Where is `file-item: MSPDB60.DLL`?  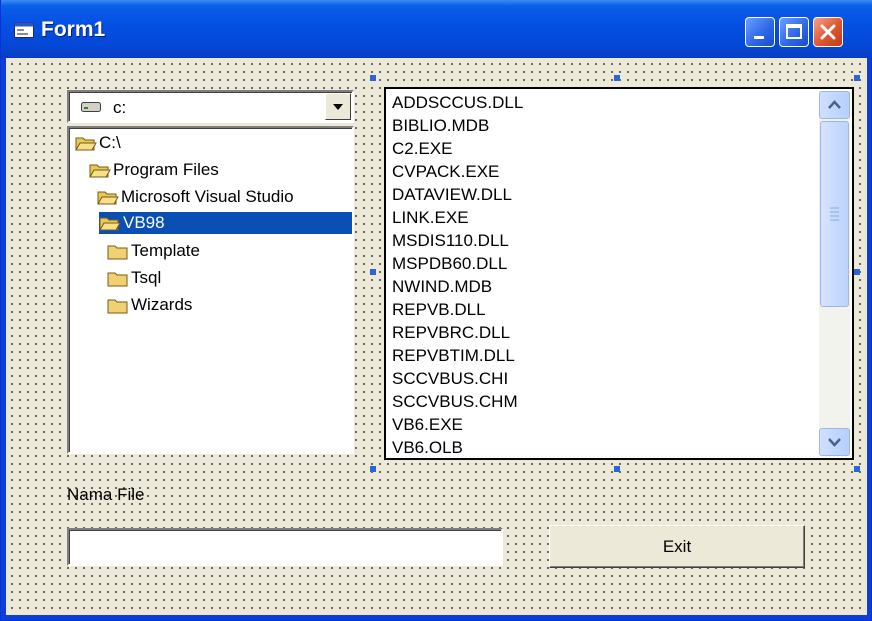 file-item: MSPDB60.DLL is located at coordinates (449, 264).